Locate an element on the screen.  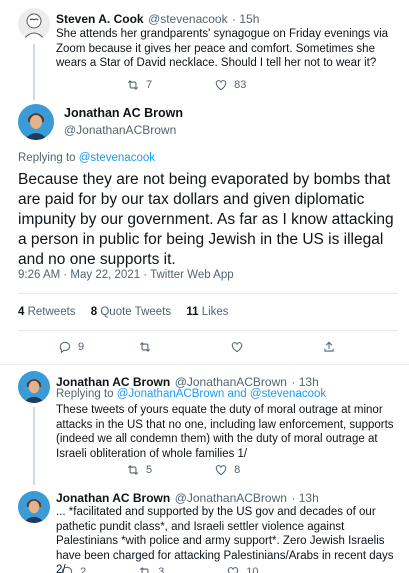
replying-to-link: @stevenacook is located at coordinates (117, 158).